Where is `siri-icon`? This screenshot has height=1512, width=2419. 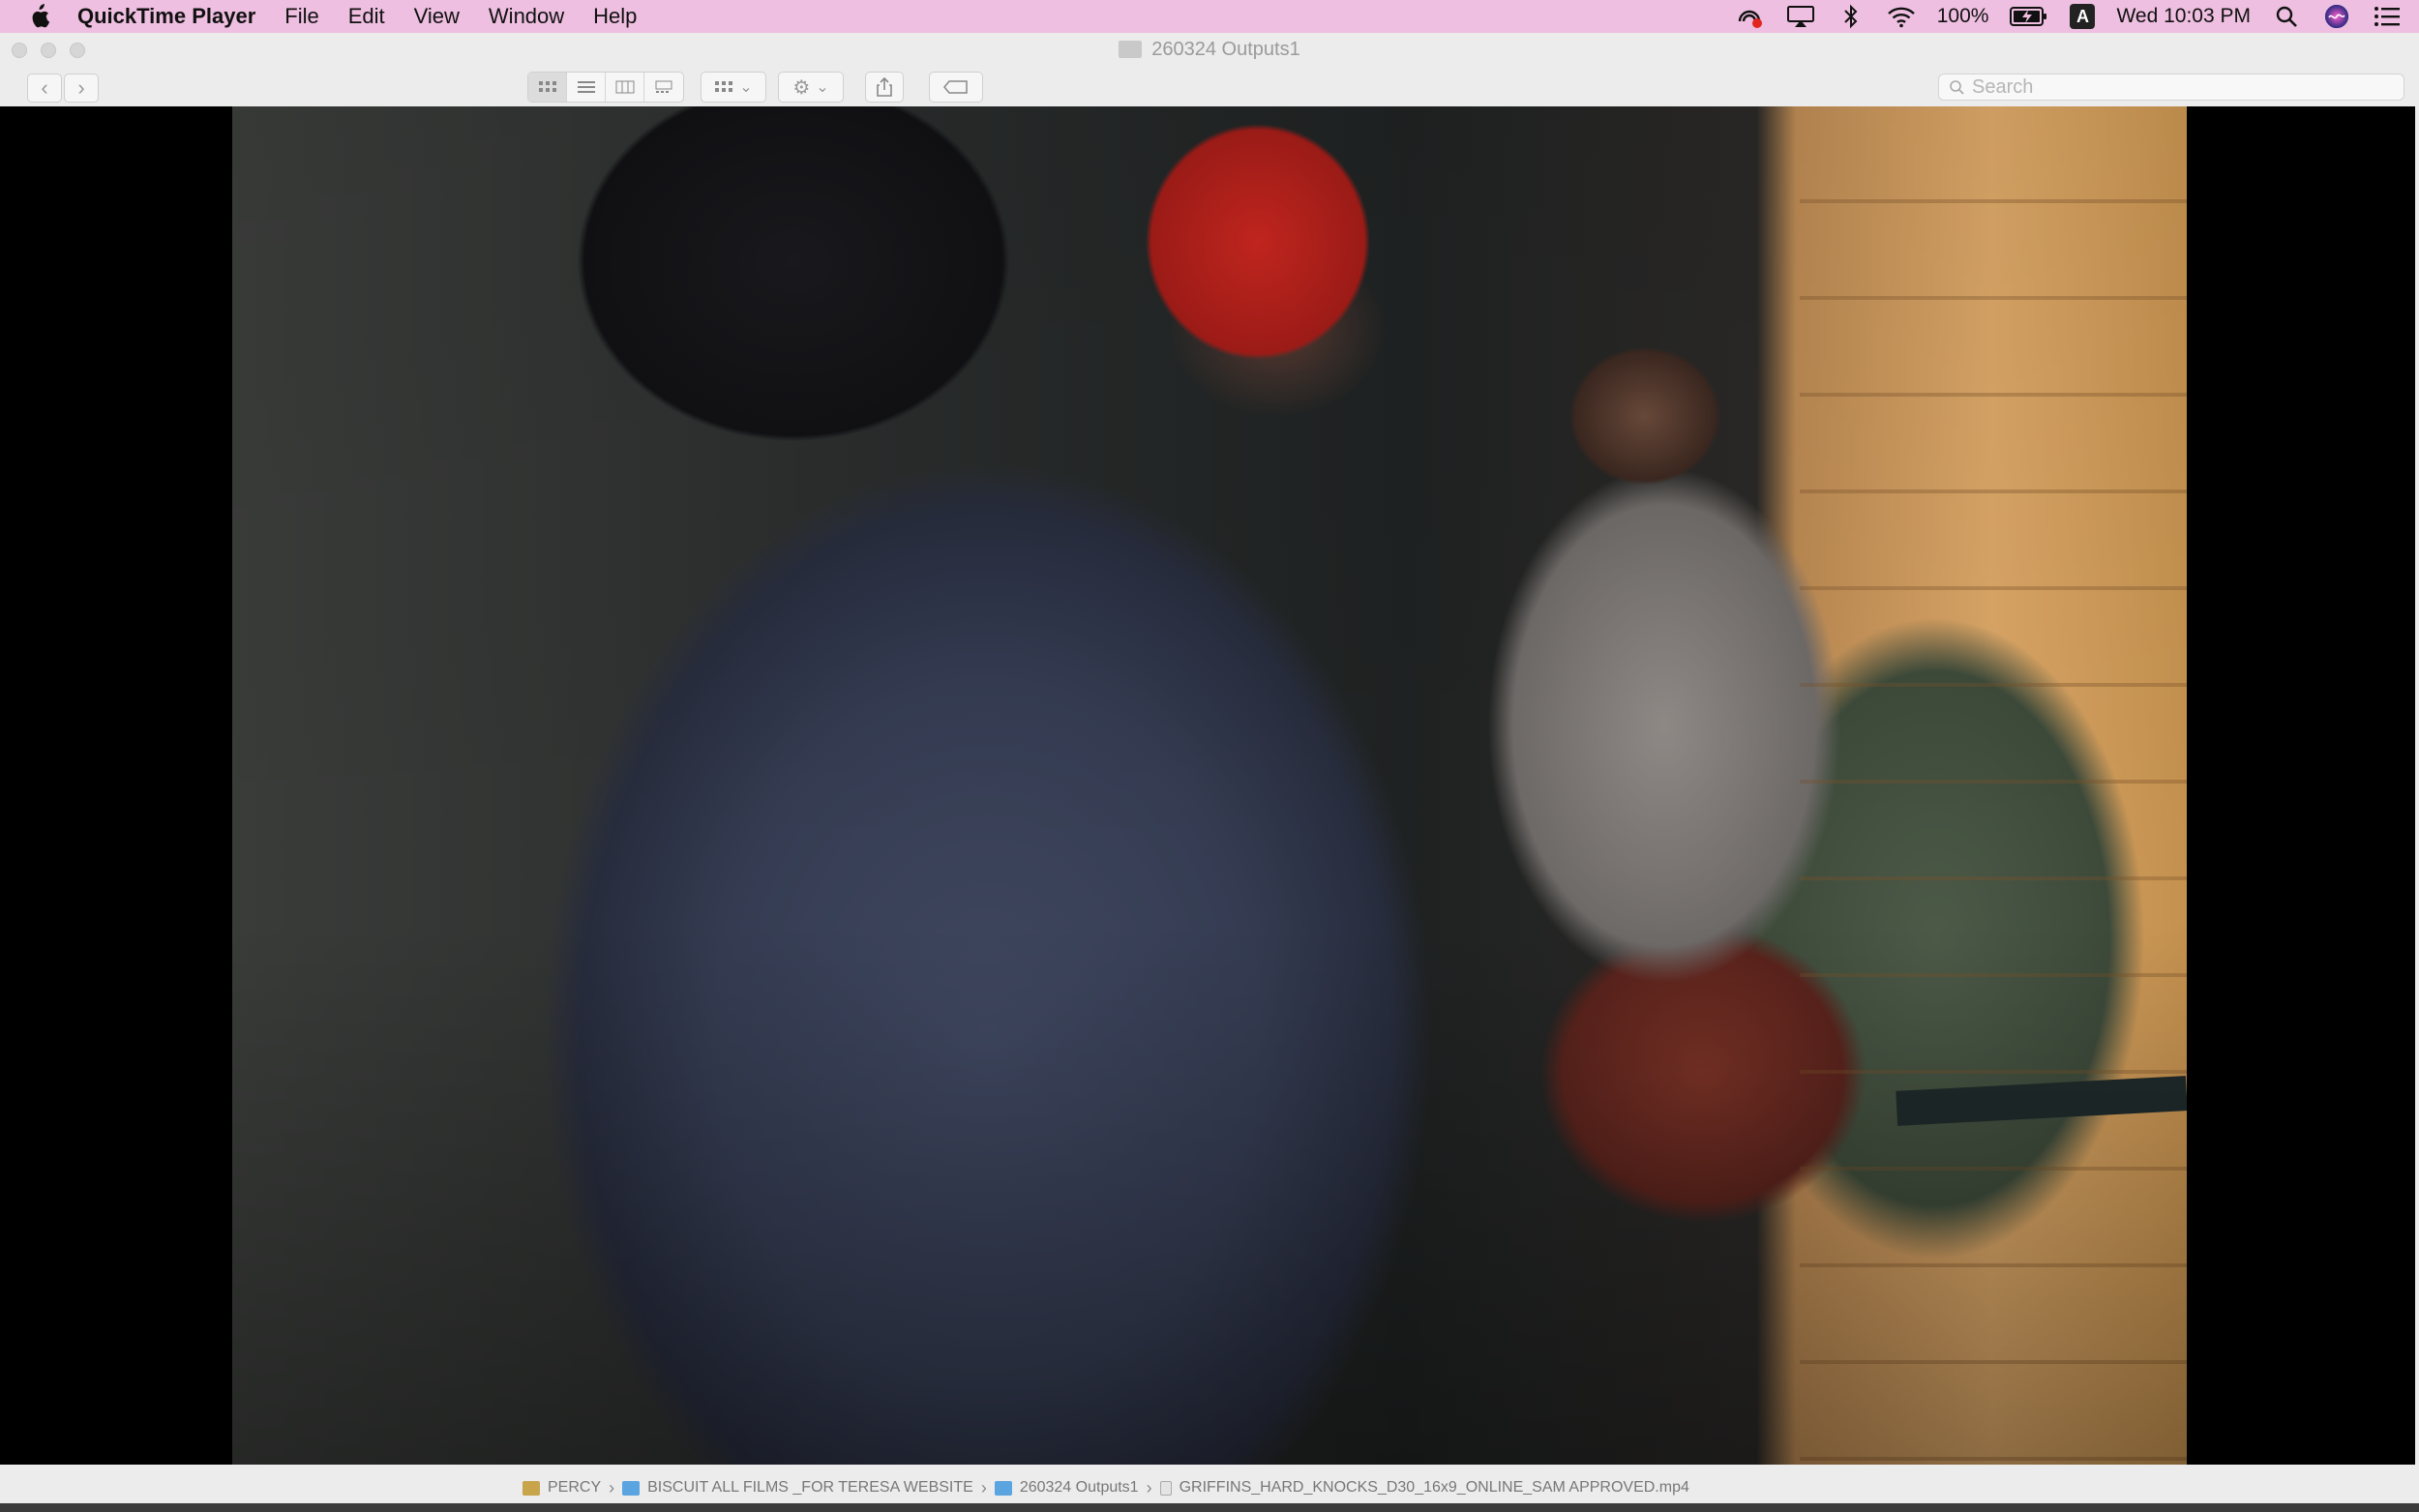 siri-icon is located at coordinates (2336, 16).